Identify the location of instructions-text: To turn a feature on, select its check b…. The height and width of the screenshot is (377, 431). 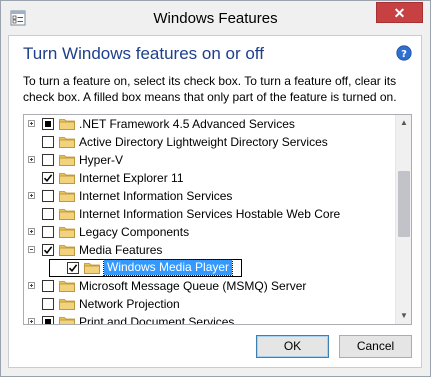
(210, 89).